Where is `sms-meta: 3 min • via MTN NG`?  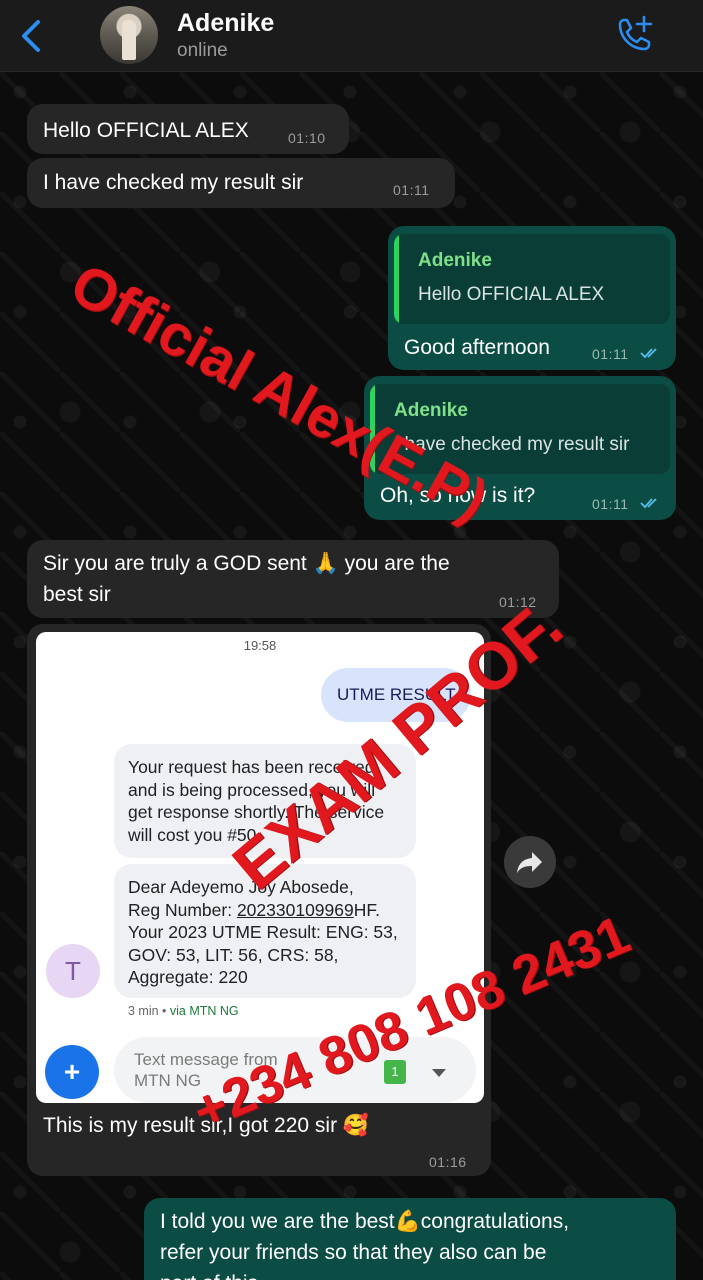
sms-meta: 3 min • via MTN NG is located at coordinates (183, 1011).